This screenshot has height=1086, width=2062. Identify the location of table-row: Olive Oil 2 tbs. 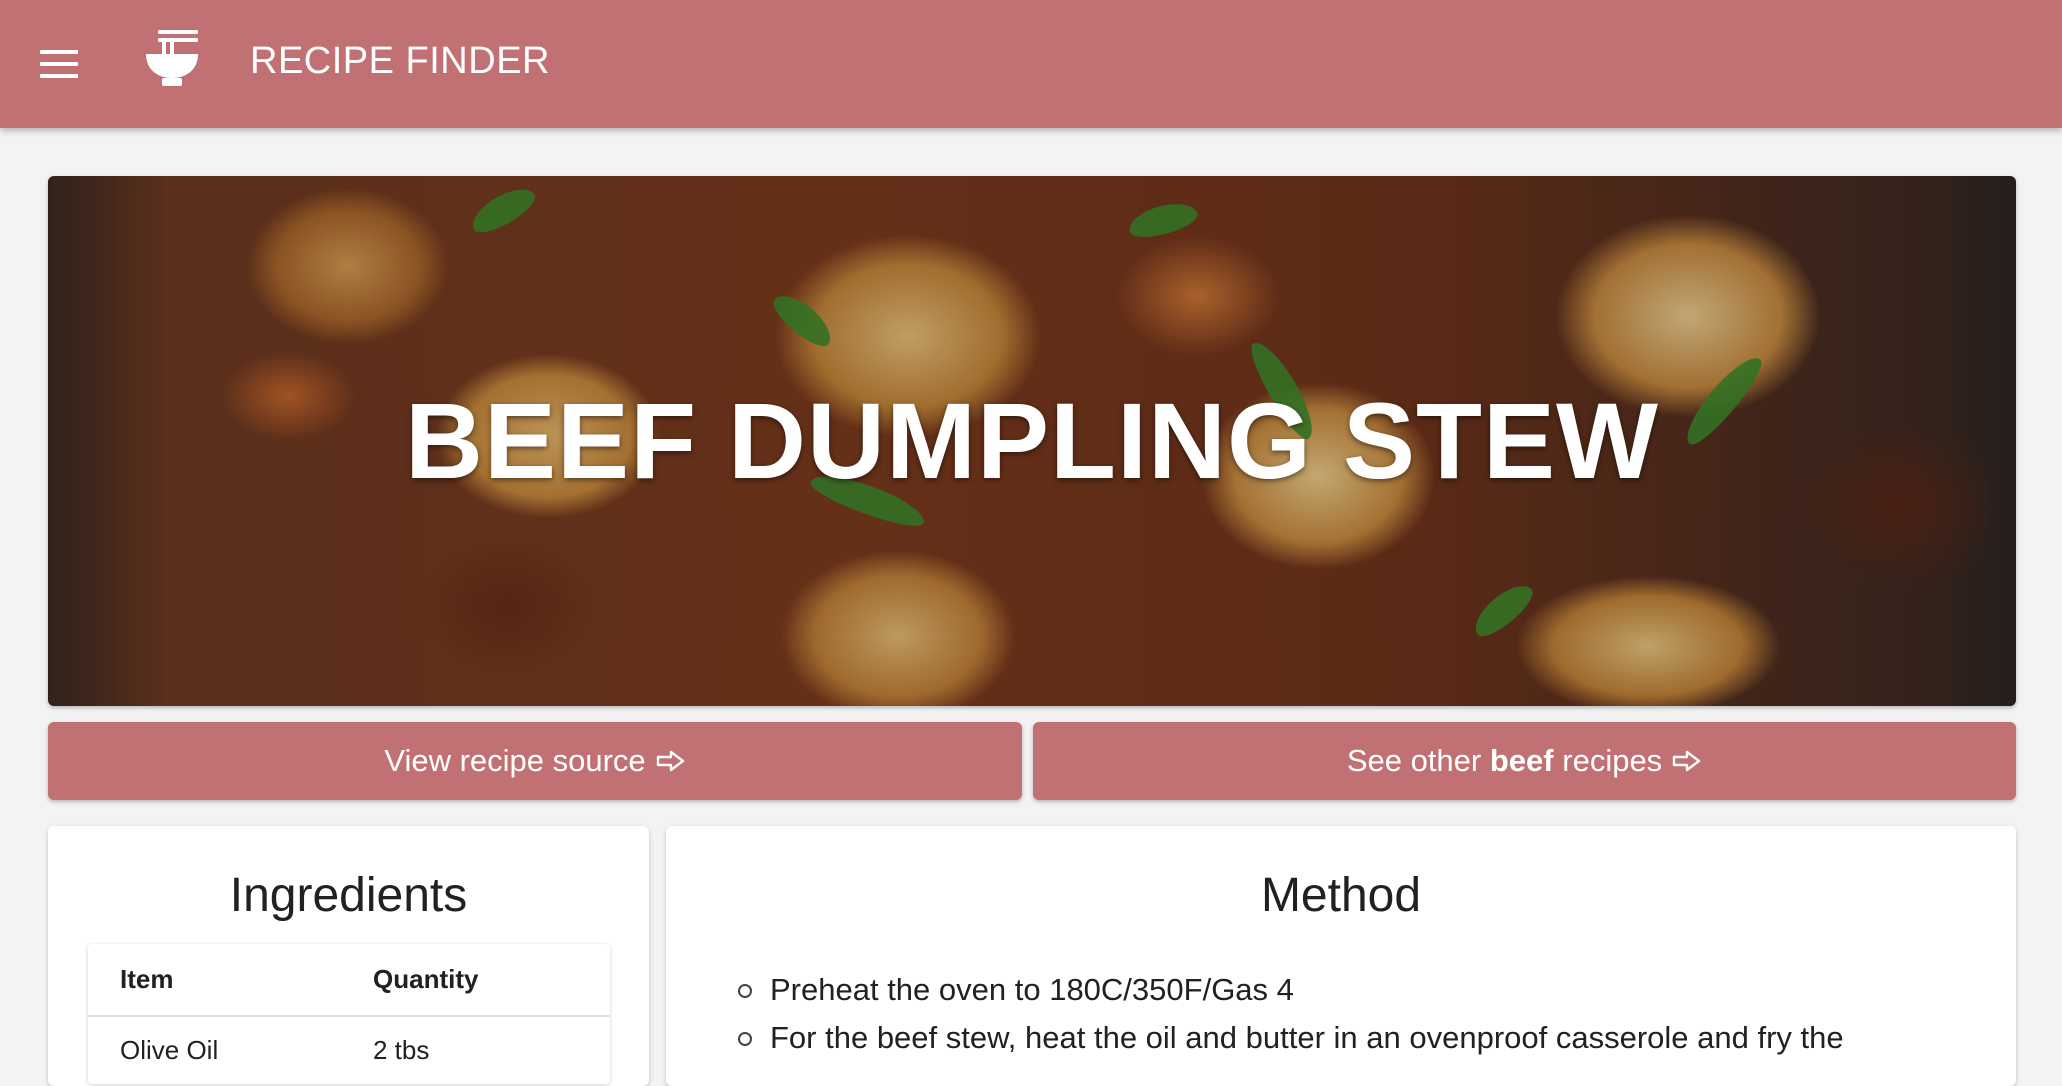
(349, 1050).